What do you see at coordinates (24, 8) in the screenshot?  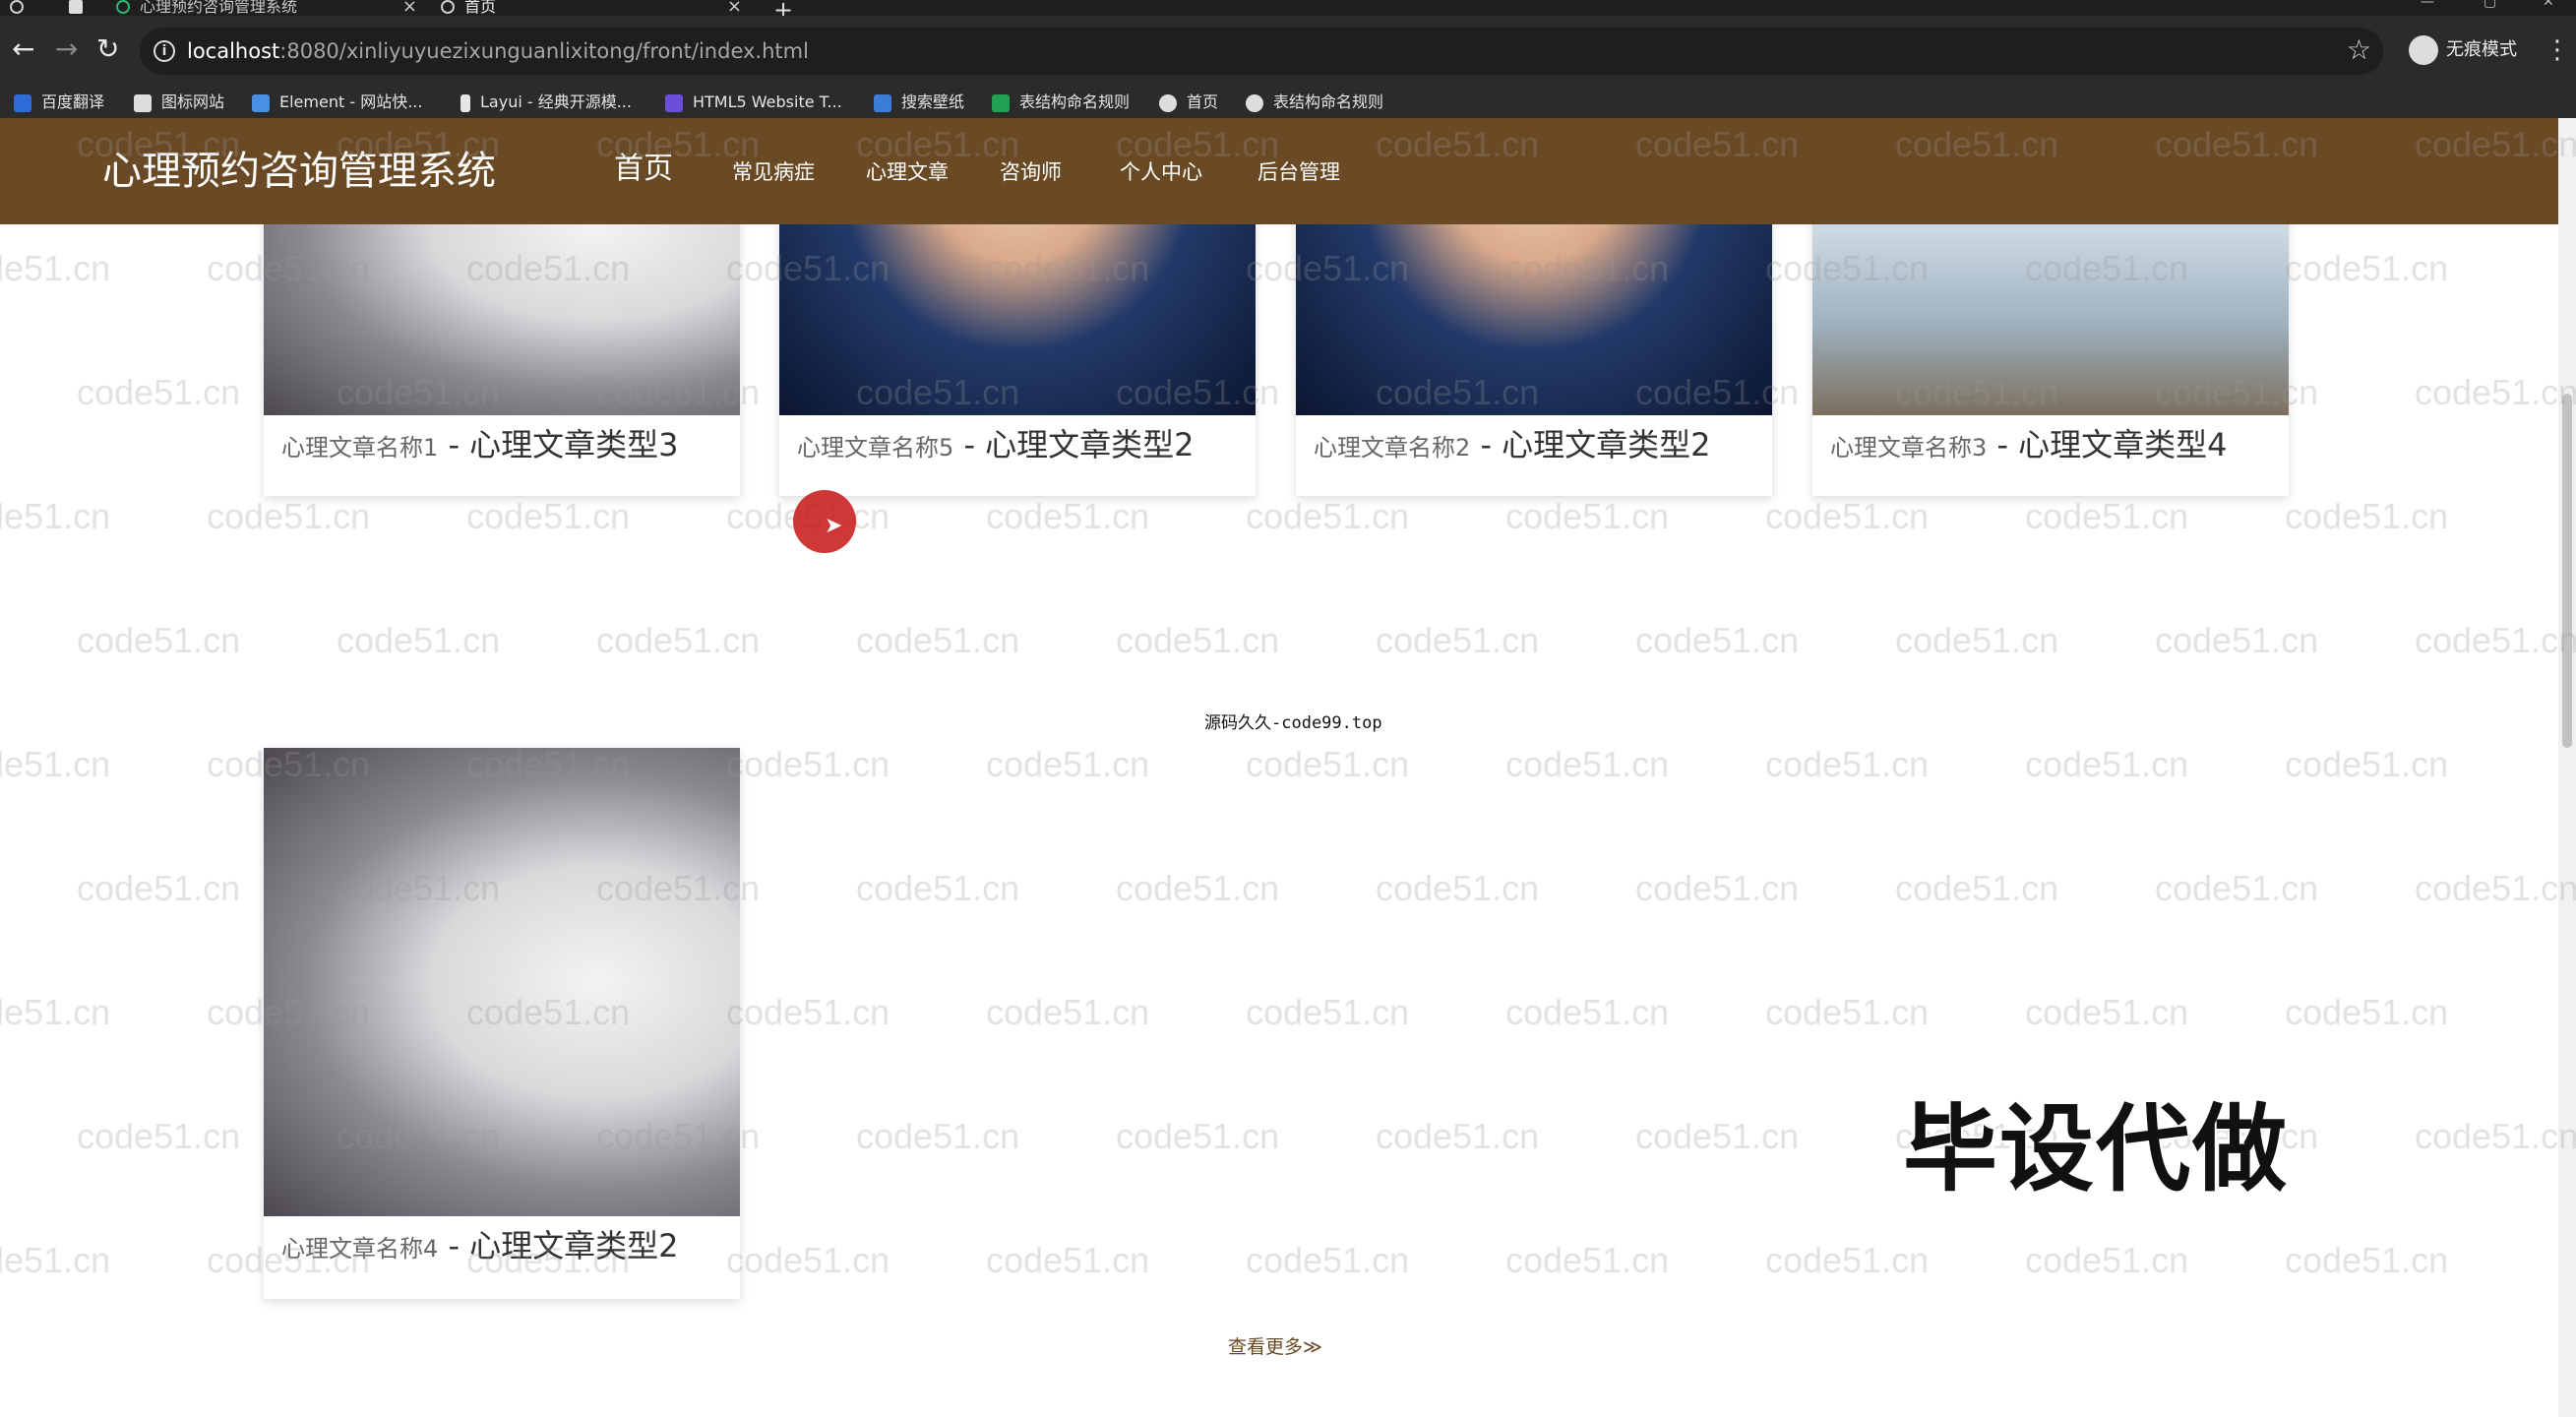 I see `browser-menu-icon` at bounding box center [24, 8].